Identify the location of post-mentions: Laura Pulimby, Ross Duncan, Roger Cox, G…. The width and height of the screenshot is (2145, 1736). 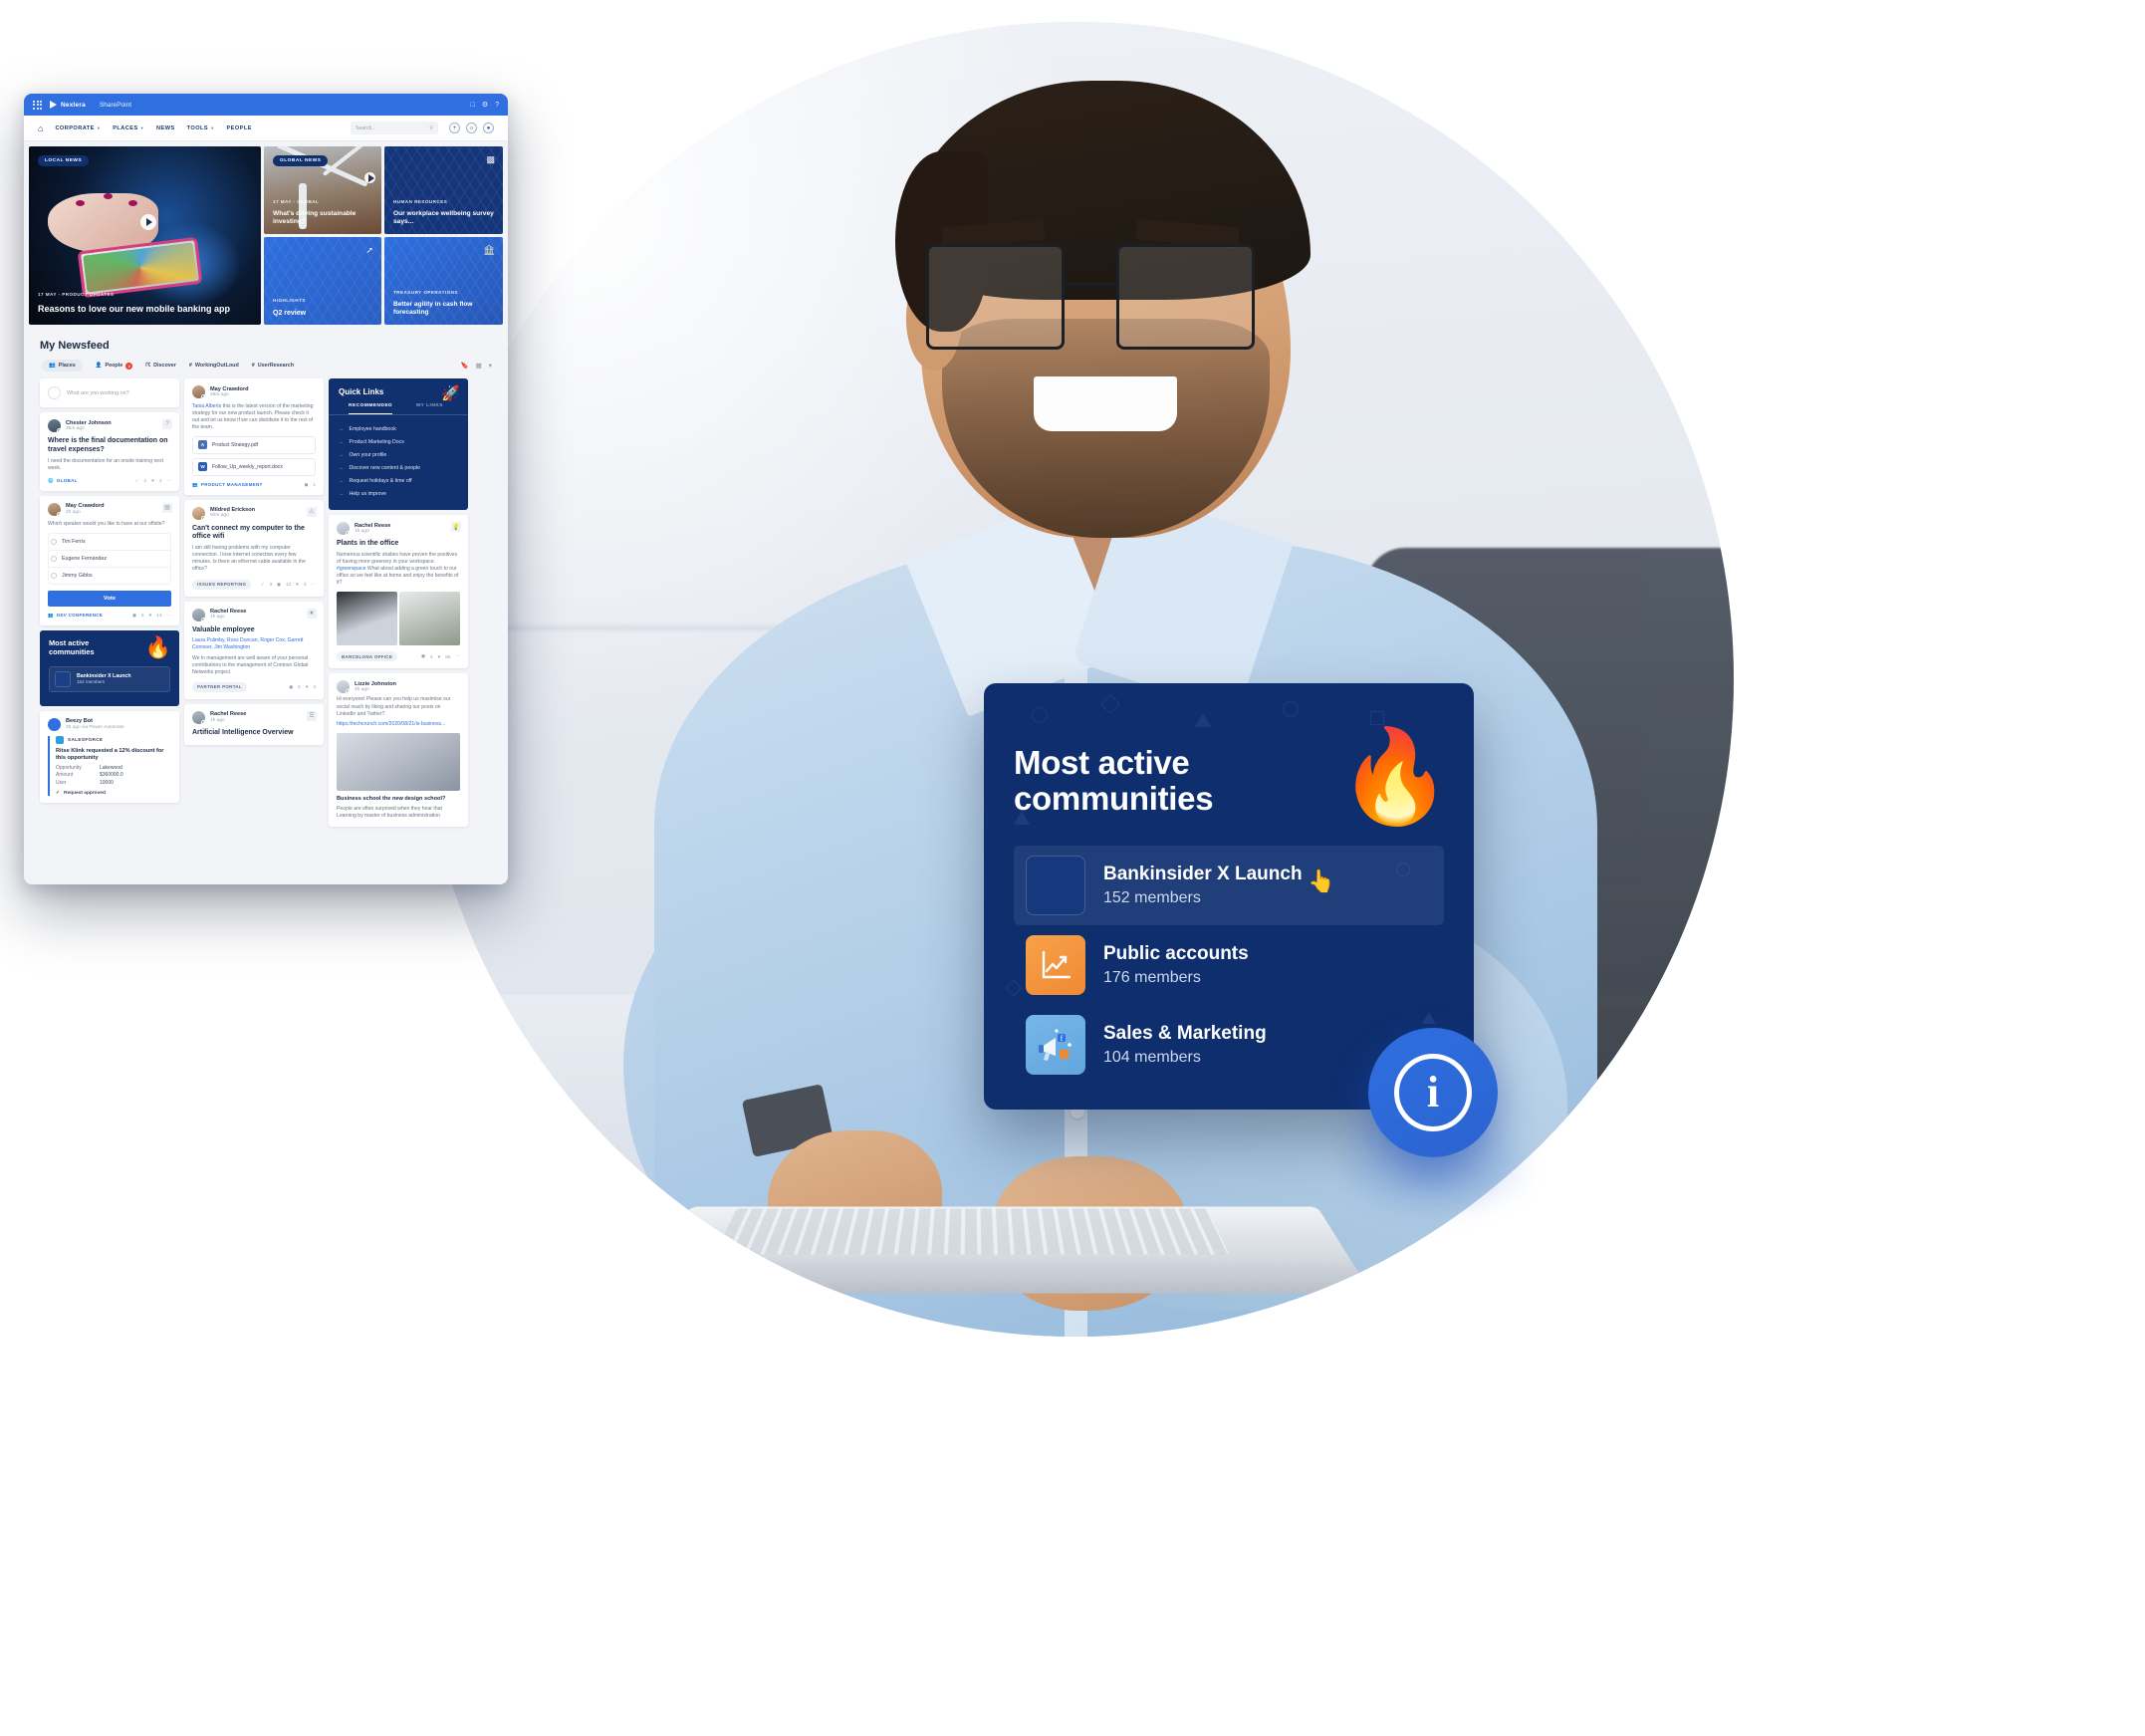
(254, 644).